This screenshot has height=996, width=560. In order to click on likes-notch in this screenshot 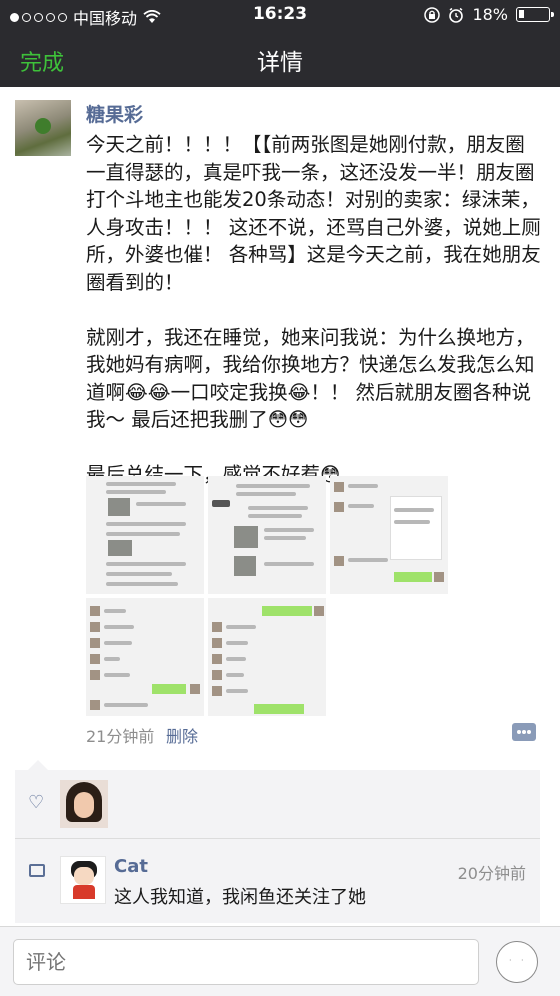, I will do `click(38, 765)`.